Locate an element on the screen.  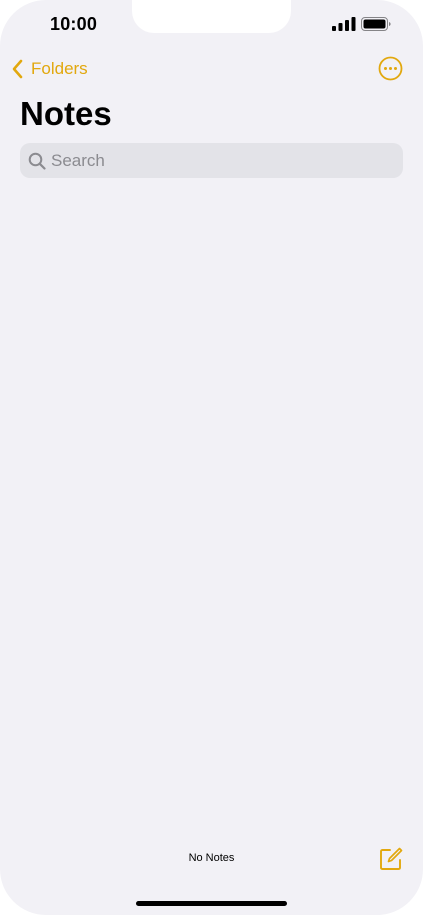
compose-icon is located at coordinates (391, 859).